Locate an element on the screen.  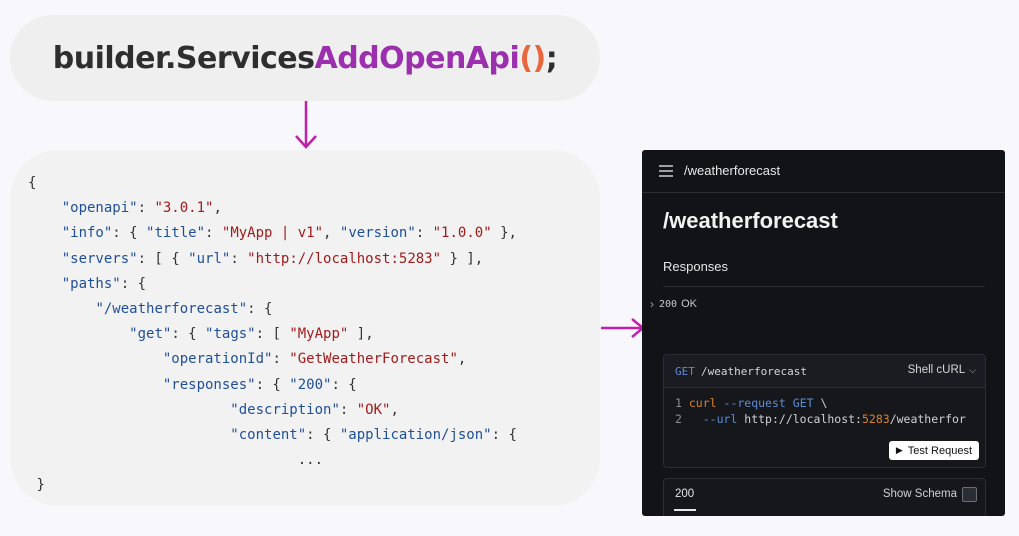
divider is located at coordinates (824, 286).